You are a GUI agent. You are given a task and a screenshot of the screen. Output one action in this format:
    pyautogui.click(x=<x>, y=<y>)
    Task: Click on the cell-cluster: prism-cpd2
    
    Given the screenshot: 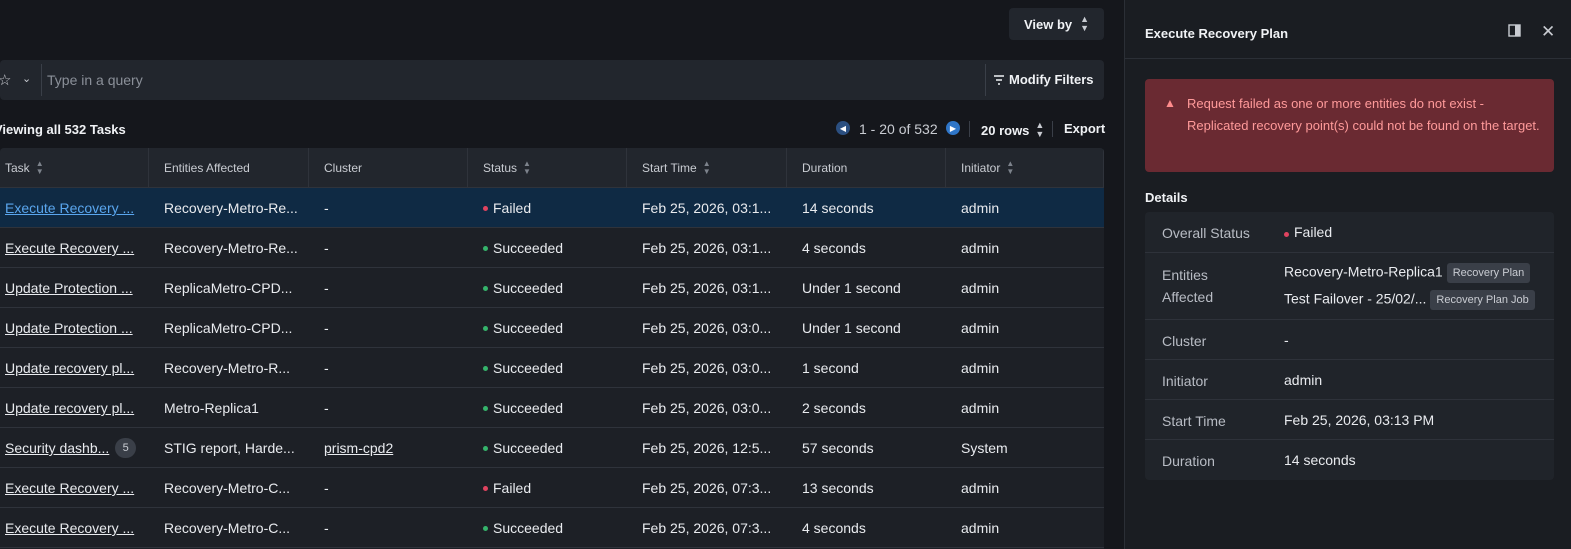 What is the action you would take?
    pyautogui.click(x=394, y=448)
    